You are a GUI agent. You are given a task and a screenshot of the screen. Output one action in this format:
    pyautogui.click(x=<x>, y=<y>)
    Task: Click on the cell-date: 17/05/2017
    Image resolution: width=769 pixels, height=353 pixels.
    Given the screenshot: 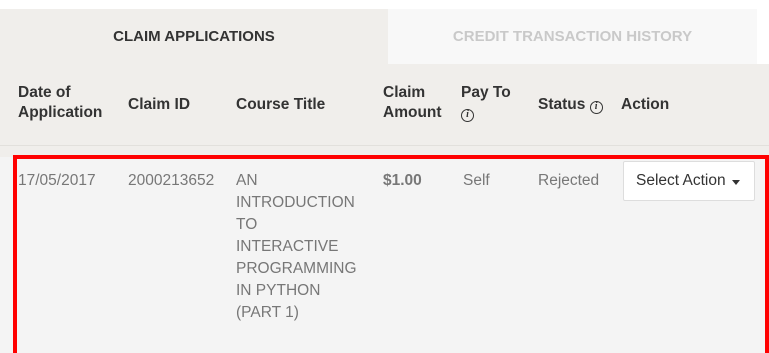 What is the action you would take?
    pyautogui.click(x=57, y=180)
    